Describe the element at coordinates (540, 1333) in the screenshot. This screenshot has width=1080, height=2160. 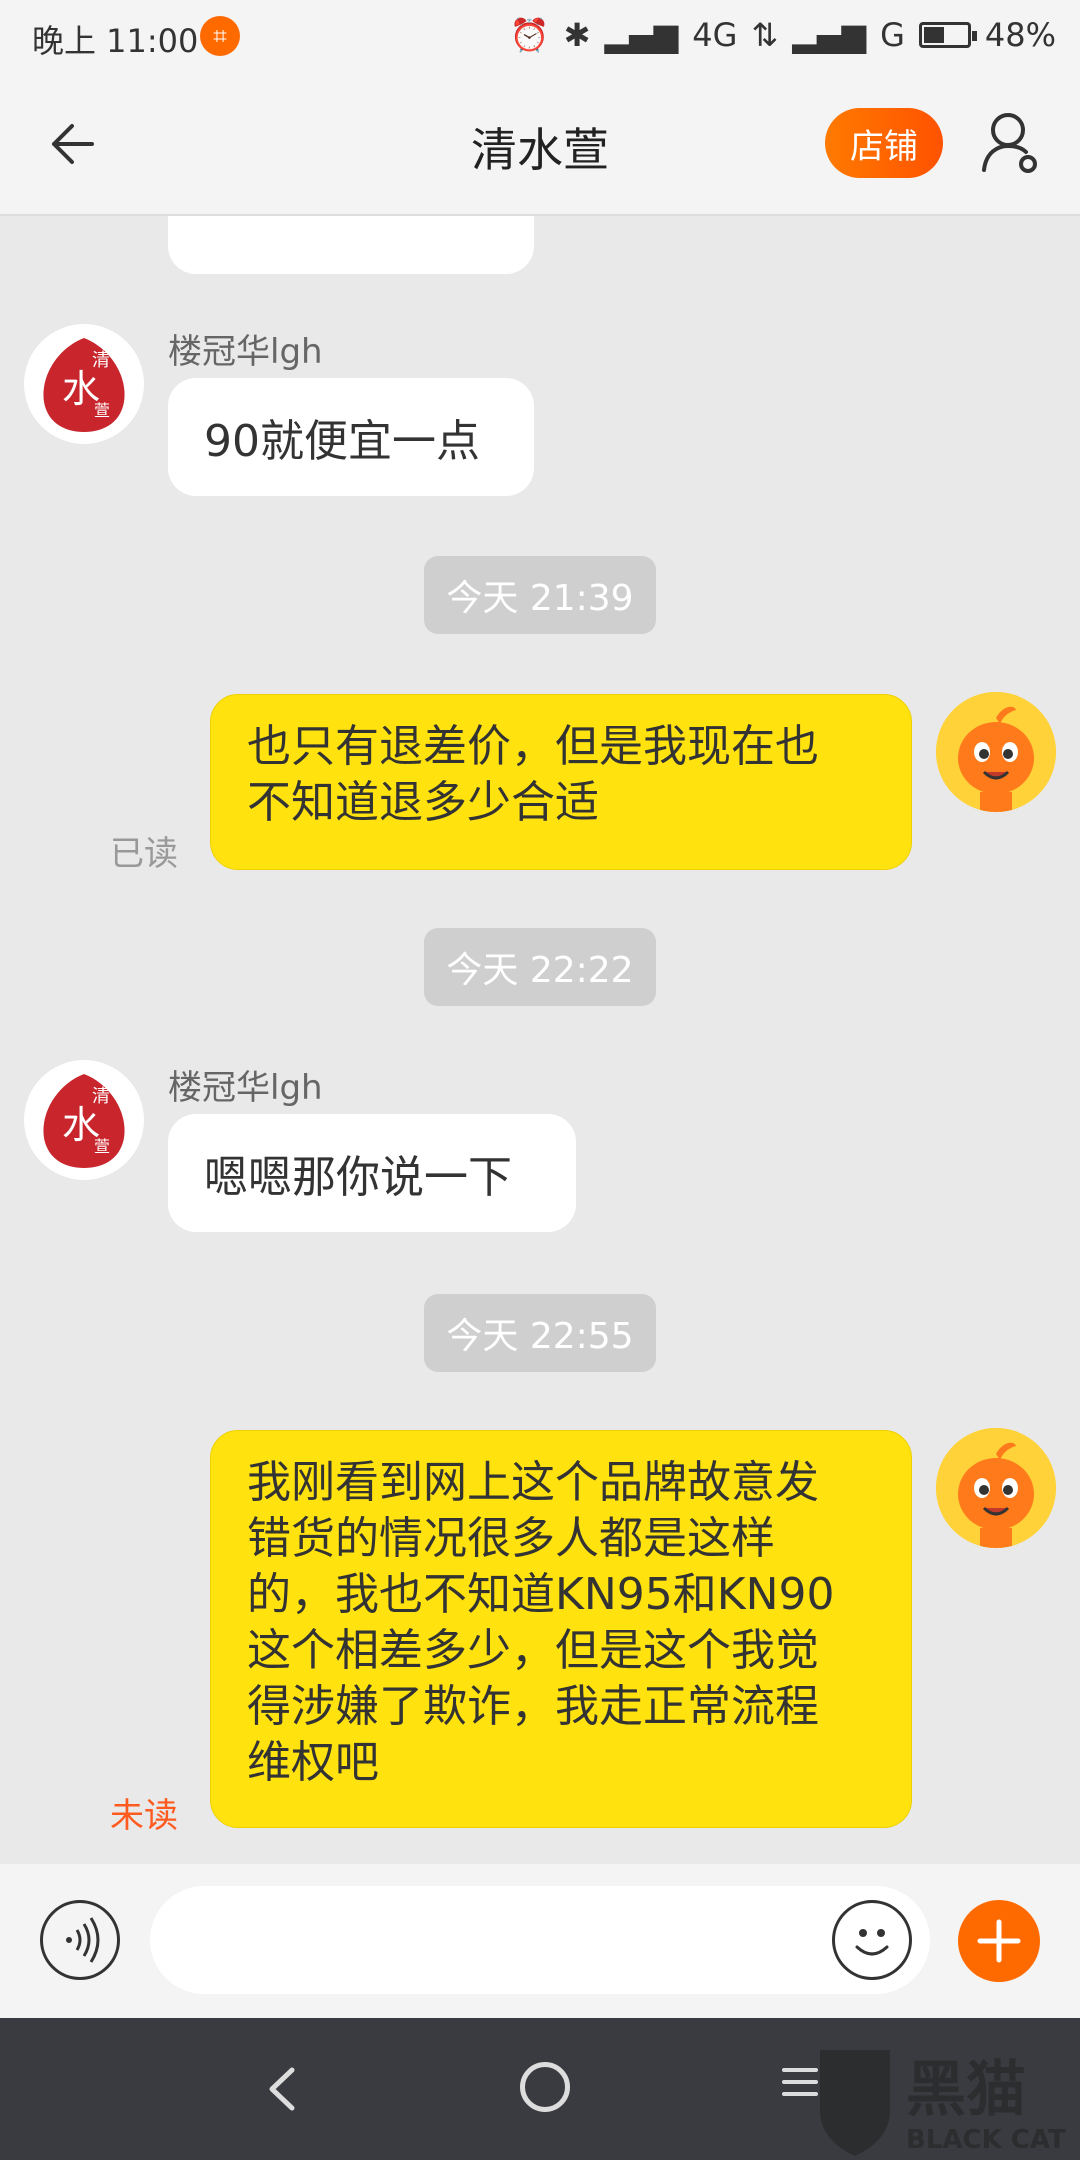
I see `timestamp-pill: 今天 22:55` at that location.